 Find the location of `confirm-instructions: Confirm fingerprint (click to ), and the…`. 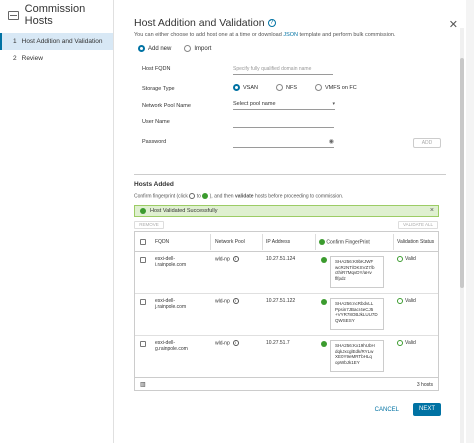

confirm-instructions: Confirm fingerprint (click to ), and the… is located at coordinates (238, 196).